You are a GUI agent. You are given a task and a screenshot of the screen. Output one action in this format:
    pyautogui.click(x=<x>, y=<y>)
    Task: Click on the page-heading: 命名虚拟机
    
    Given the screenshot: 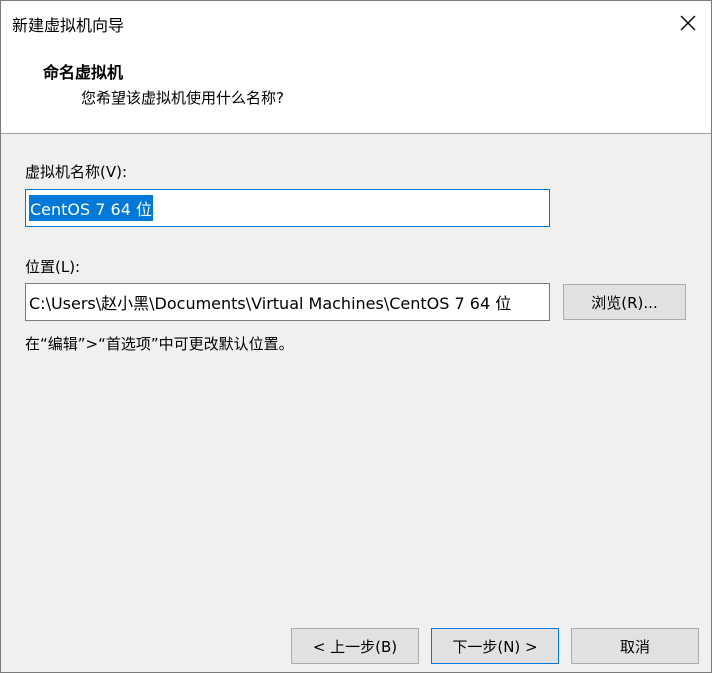 What is the action you would take?
    pyautogui.click(x=83, y=72)
    